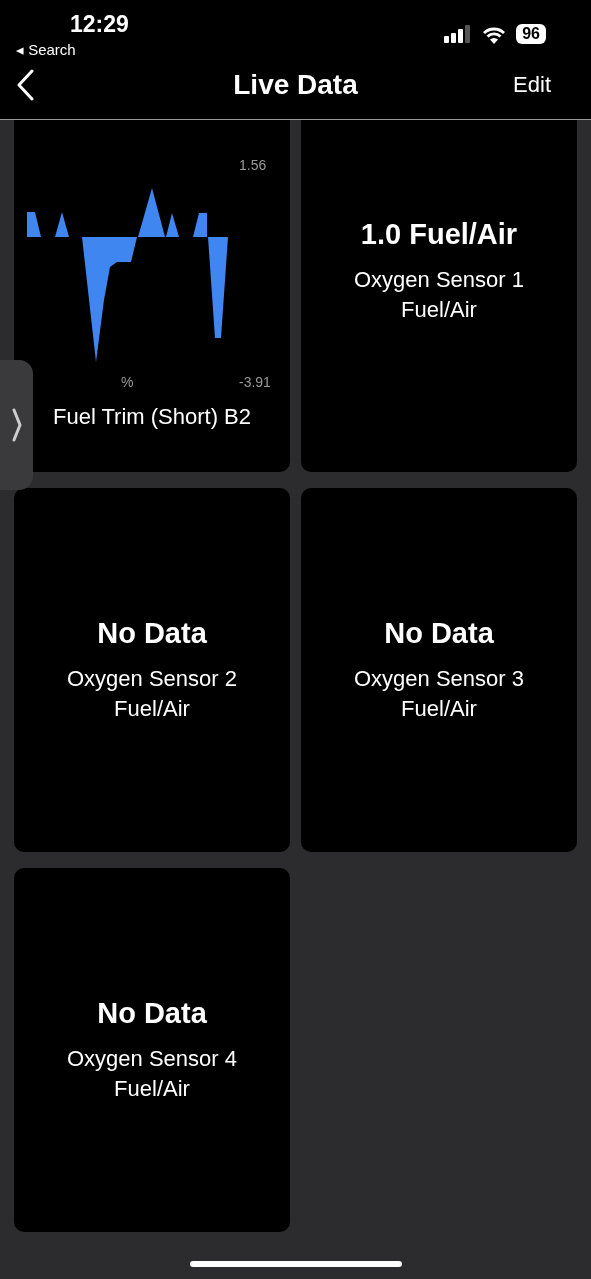  I want to click on sensor-tile: 1.0 Fuel/Air Oxygen Sensor 1 Fuel/Air, so click(439, 296).